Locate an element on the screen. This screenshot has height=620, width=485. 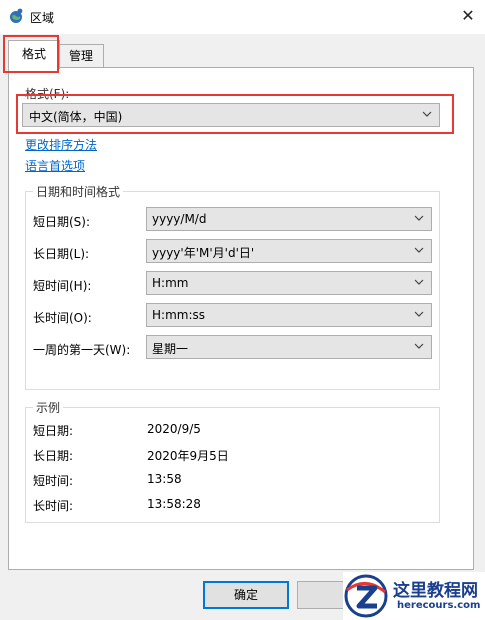
watermark-logo-icon is located at coordinates (366, 596).